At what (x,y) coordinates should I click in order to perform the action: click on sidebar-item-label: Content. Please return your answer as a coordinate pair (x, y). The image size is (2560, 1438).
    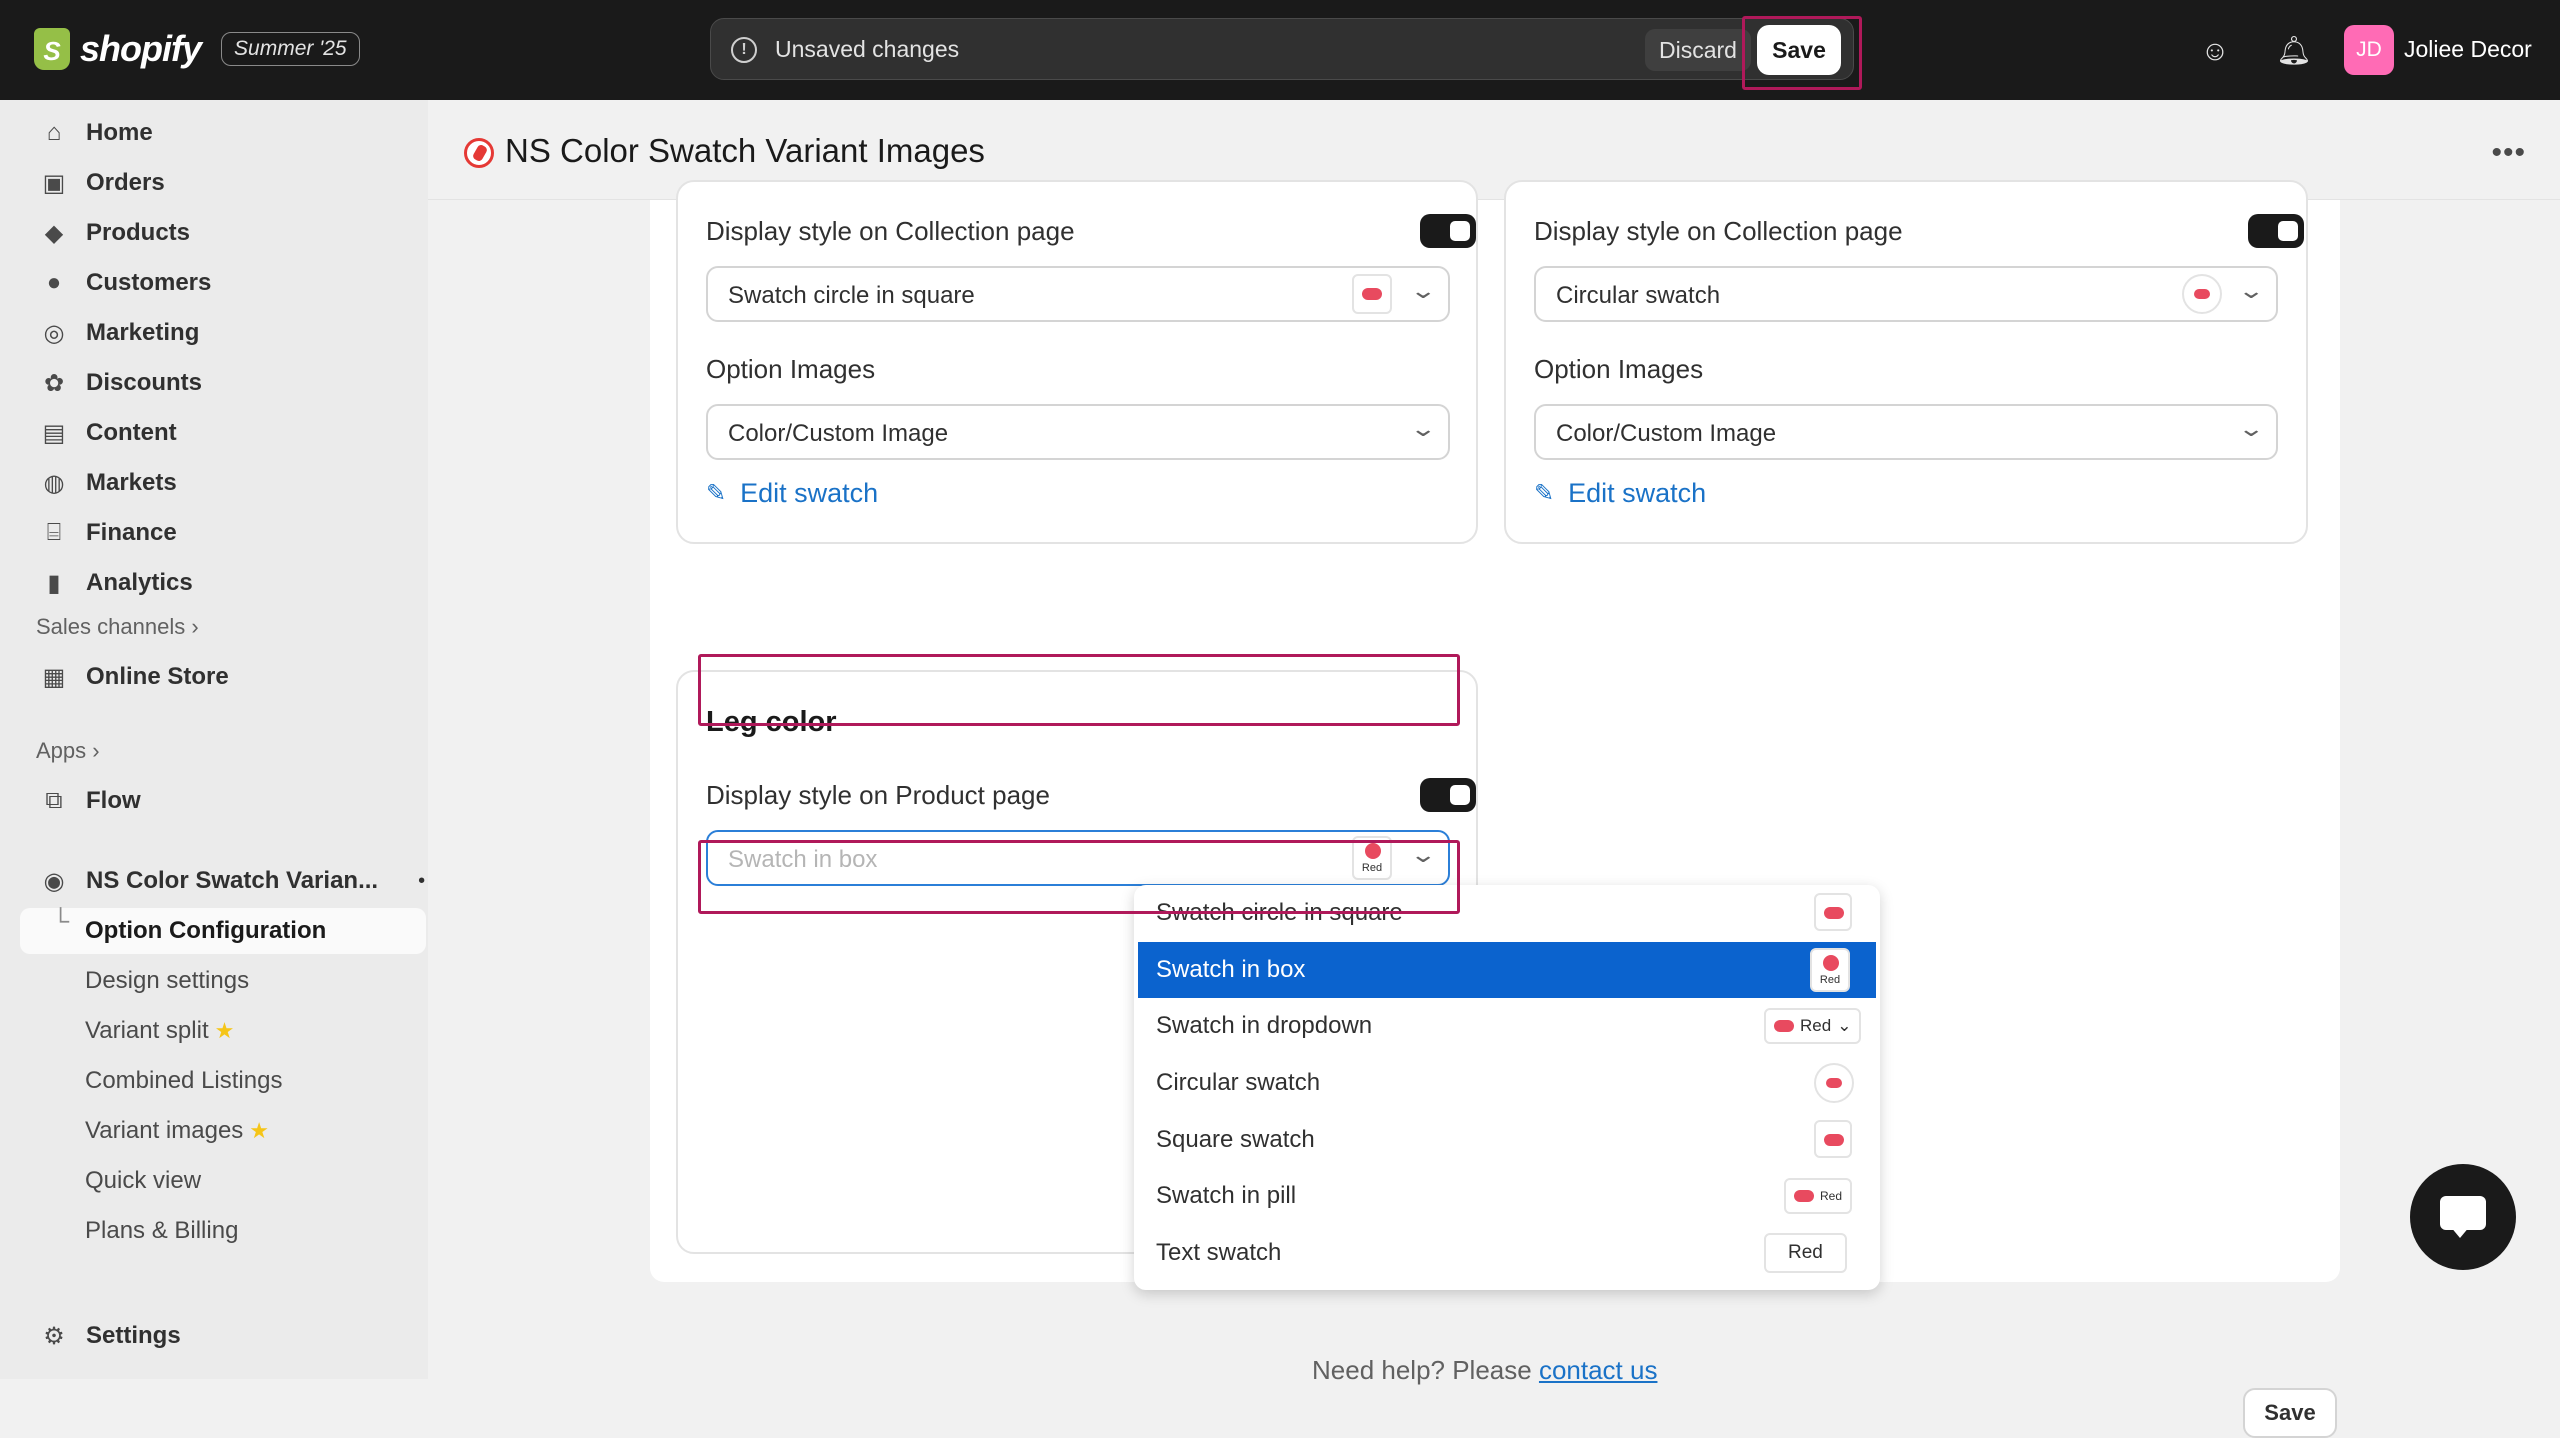
    Looking at the image, I should click on (131, 432).